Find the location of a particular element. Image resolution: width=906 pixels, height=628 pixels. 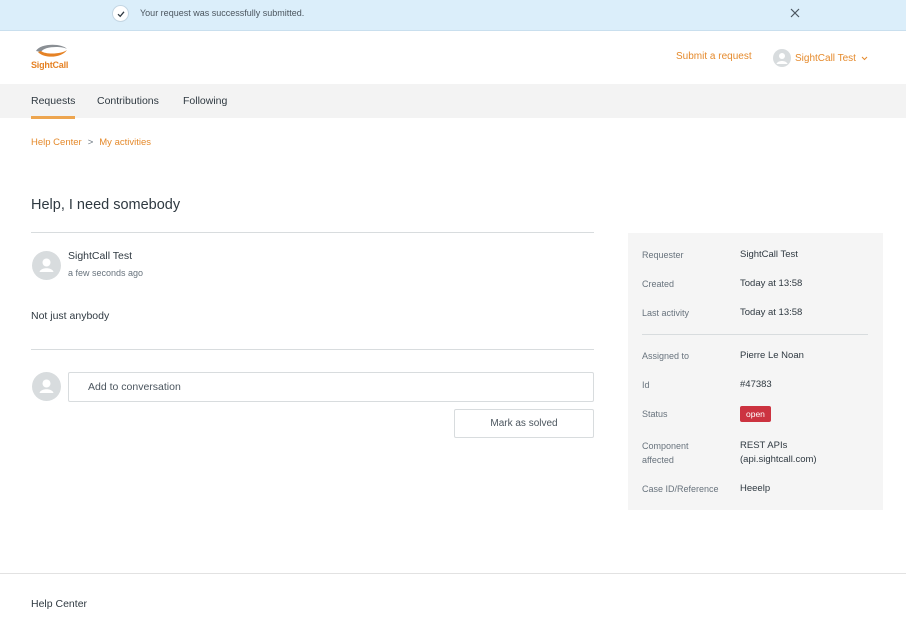

notification-message: Your request was successfully submitted. is located at coordinates (222, 13).